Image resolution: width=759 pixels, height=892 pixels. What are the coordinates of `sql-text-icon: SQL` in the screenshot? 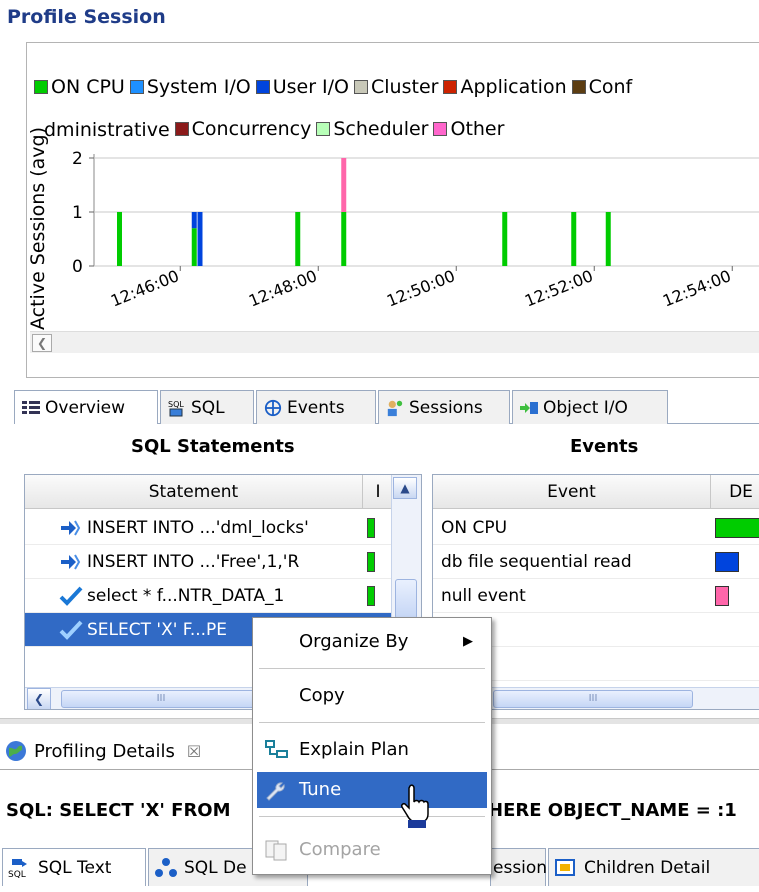 It's located at (17, 868).